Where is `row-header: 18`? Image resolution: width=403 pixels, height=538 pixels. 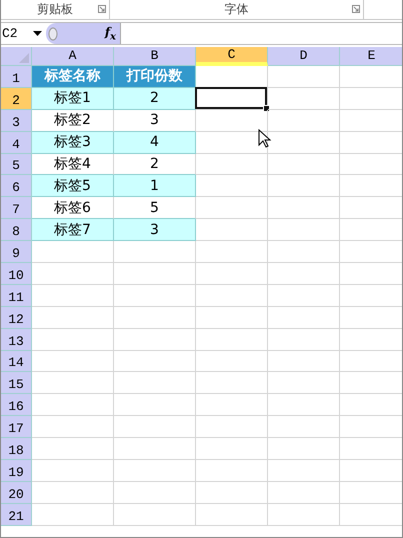 row-header: 18 is located at coordinates (16, 449).